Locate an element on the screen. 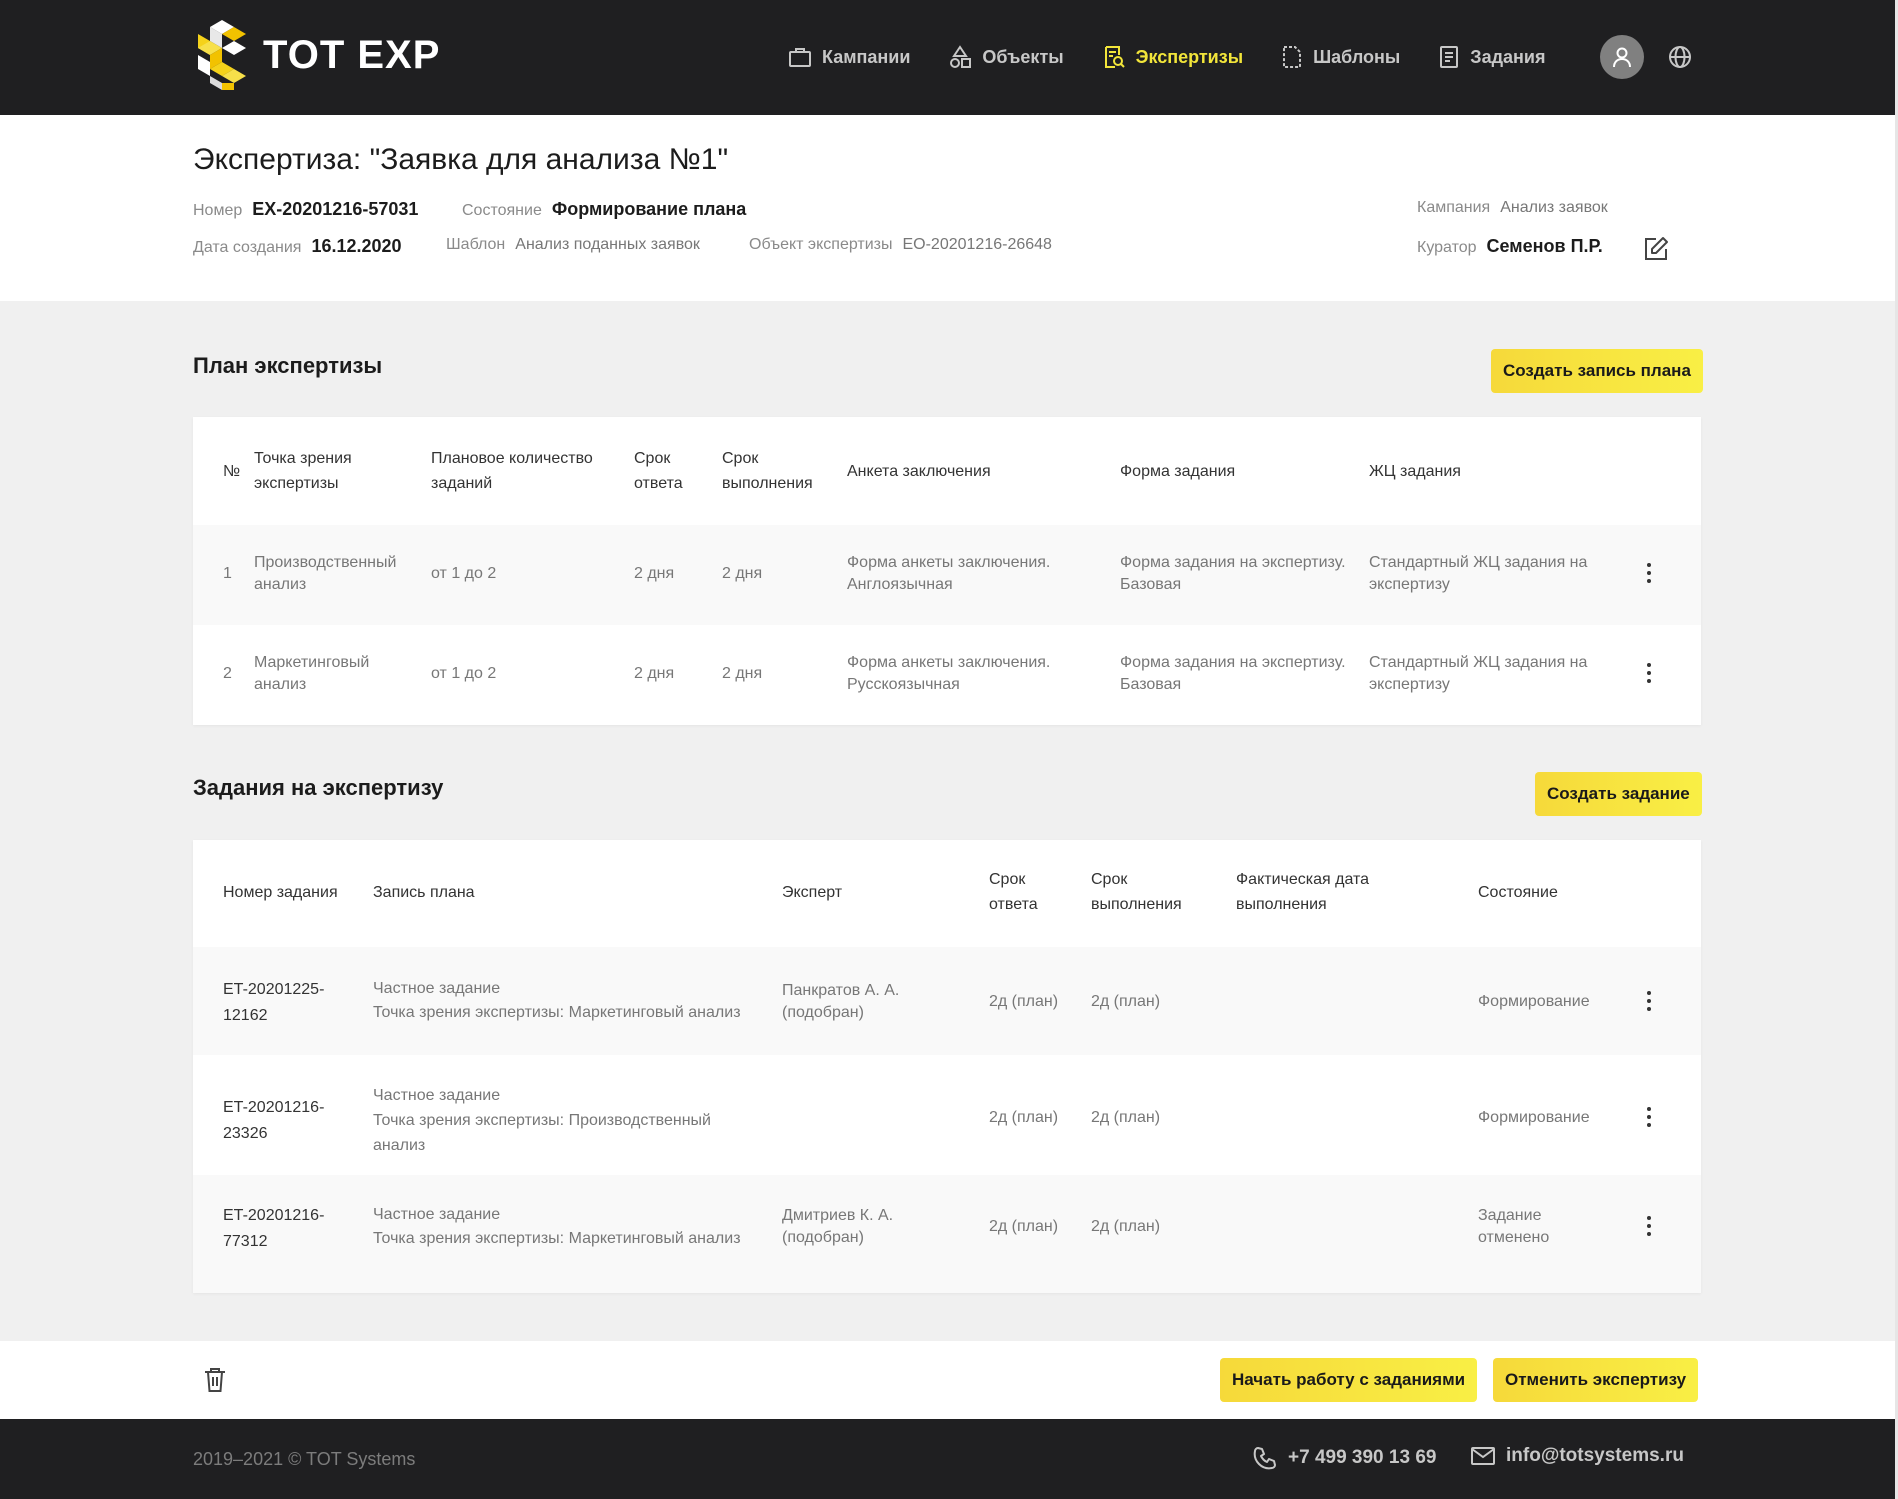  number-label: Номер is located at coordinates (218, 210).